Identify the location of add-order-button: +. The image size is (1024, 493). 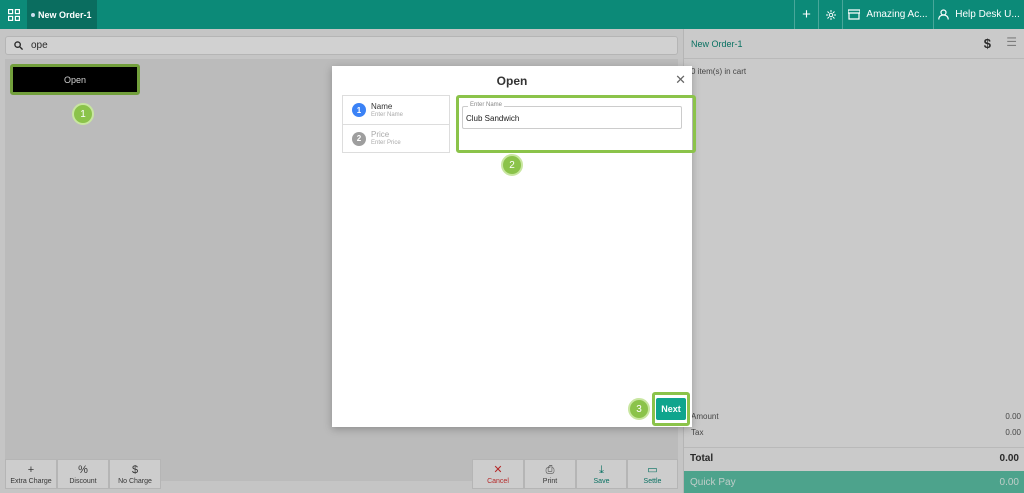
(806, 14).